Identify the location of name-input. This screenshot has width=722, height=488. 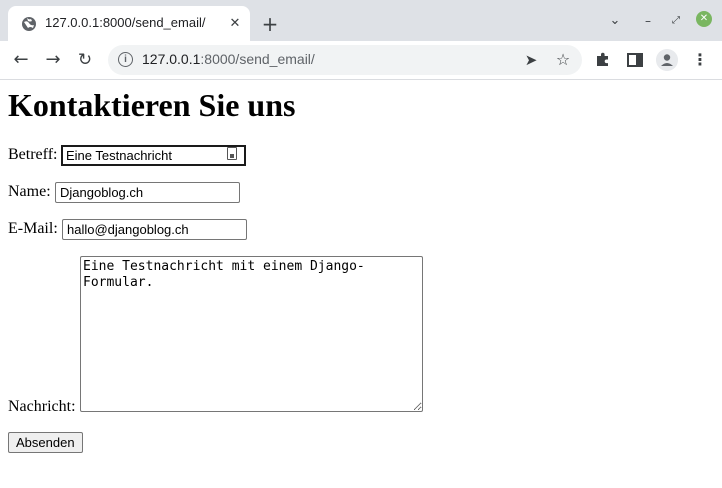
(147, 192).